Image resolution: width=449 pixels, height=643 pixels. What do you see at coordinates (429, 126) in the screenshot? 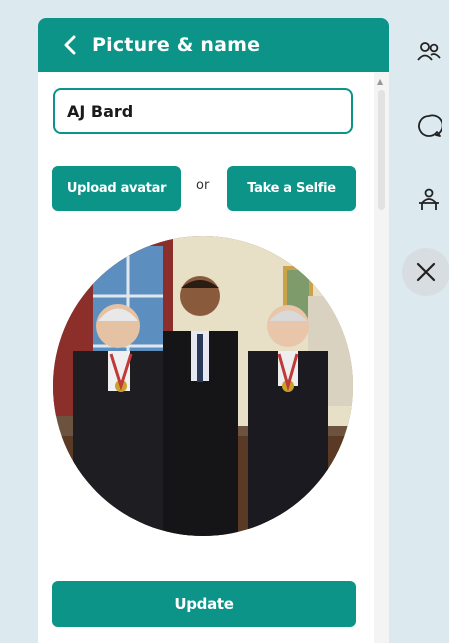
I see `chat-icon` at bounding box center [429, 126].